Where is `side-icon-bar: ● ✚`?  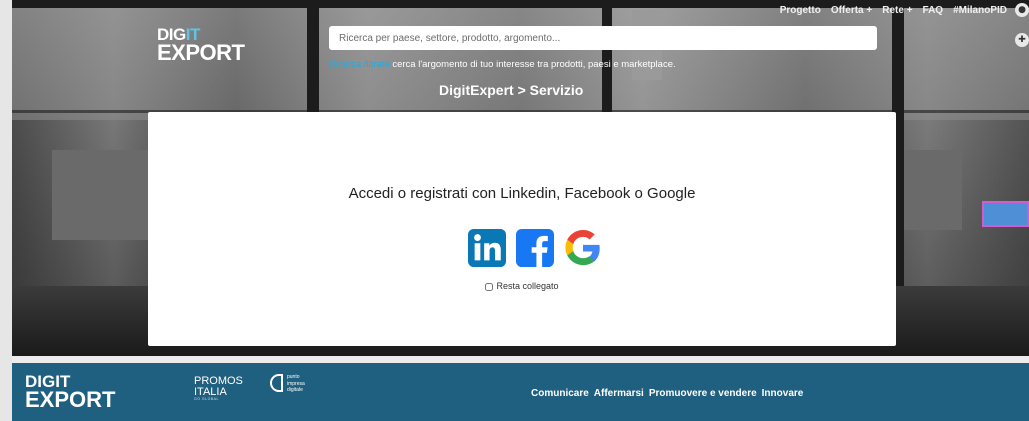 side-icon-bar: ● ✚ is located at coordinates (1022, 33).